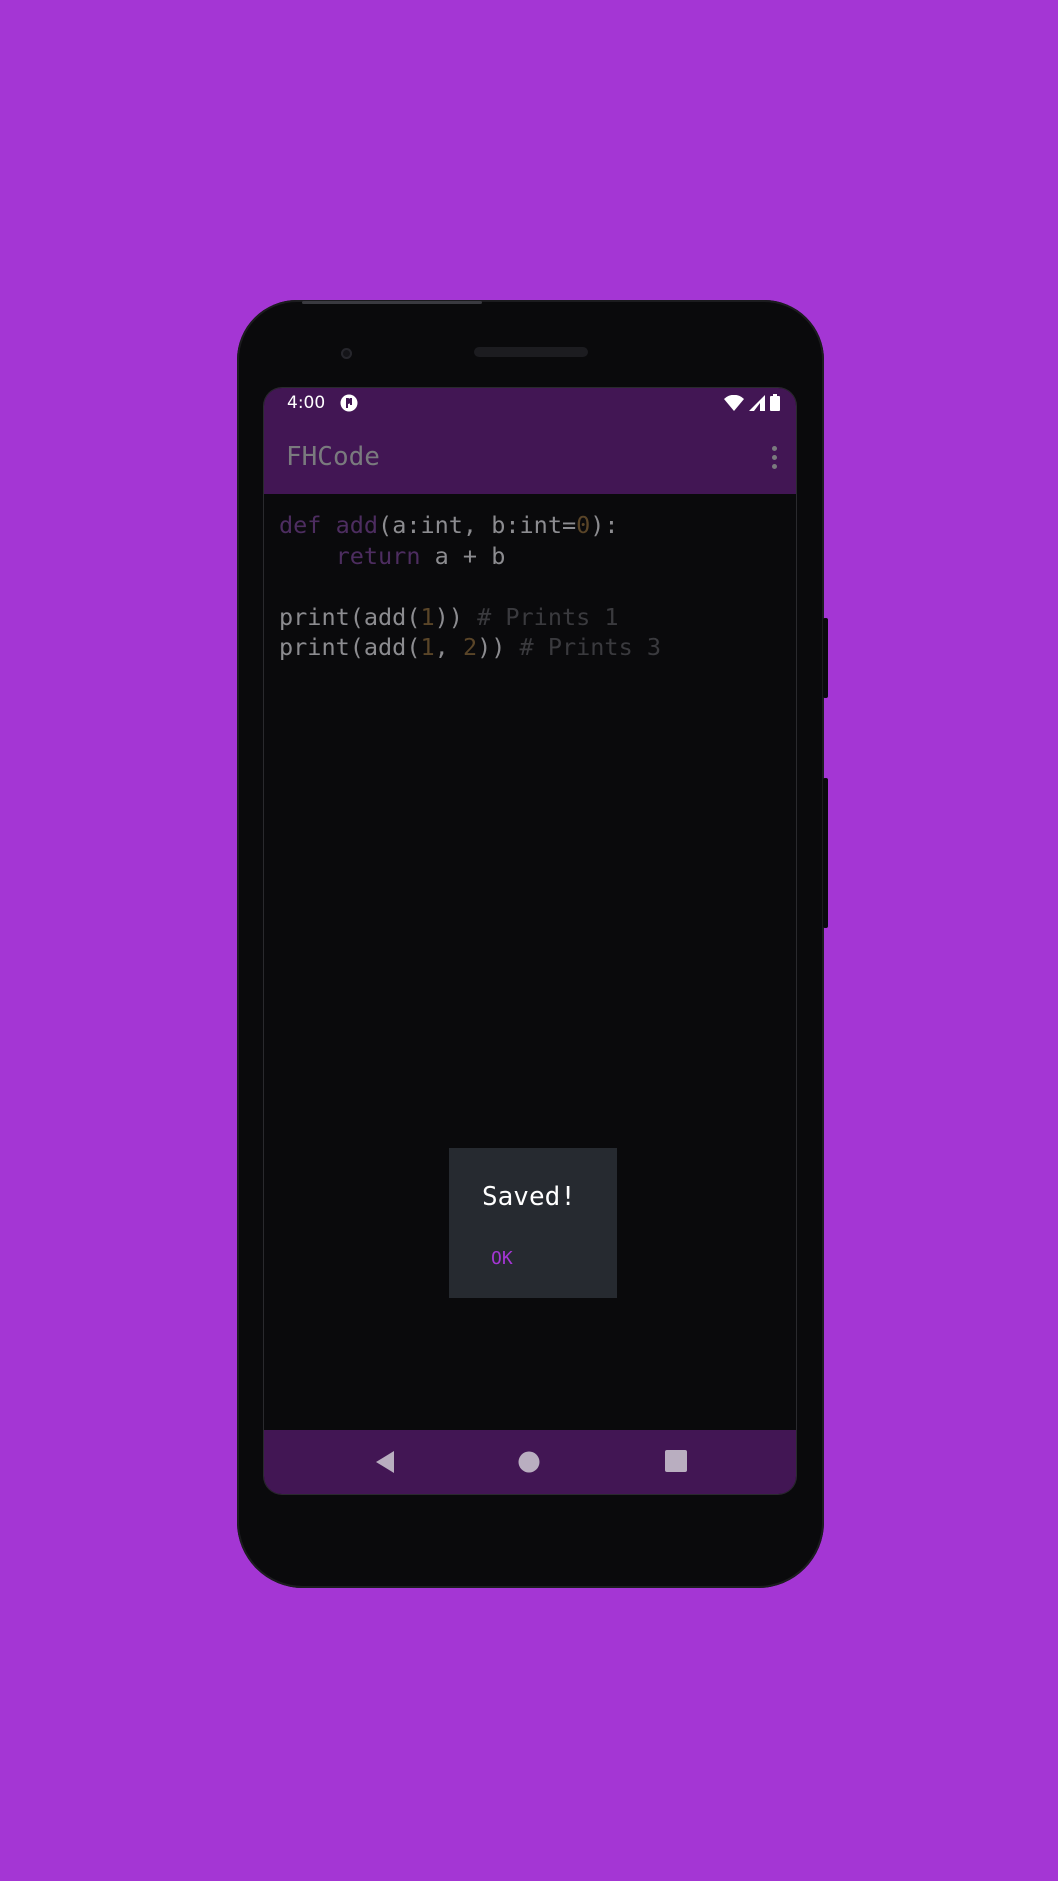 The height and width of the screenshot is (1881, 1058). What do you see at coordinates (306, 403) in the screenshot?
I see `status-time: 4:00` at bounding box center [306, 403].